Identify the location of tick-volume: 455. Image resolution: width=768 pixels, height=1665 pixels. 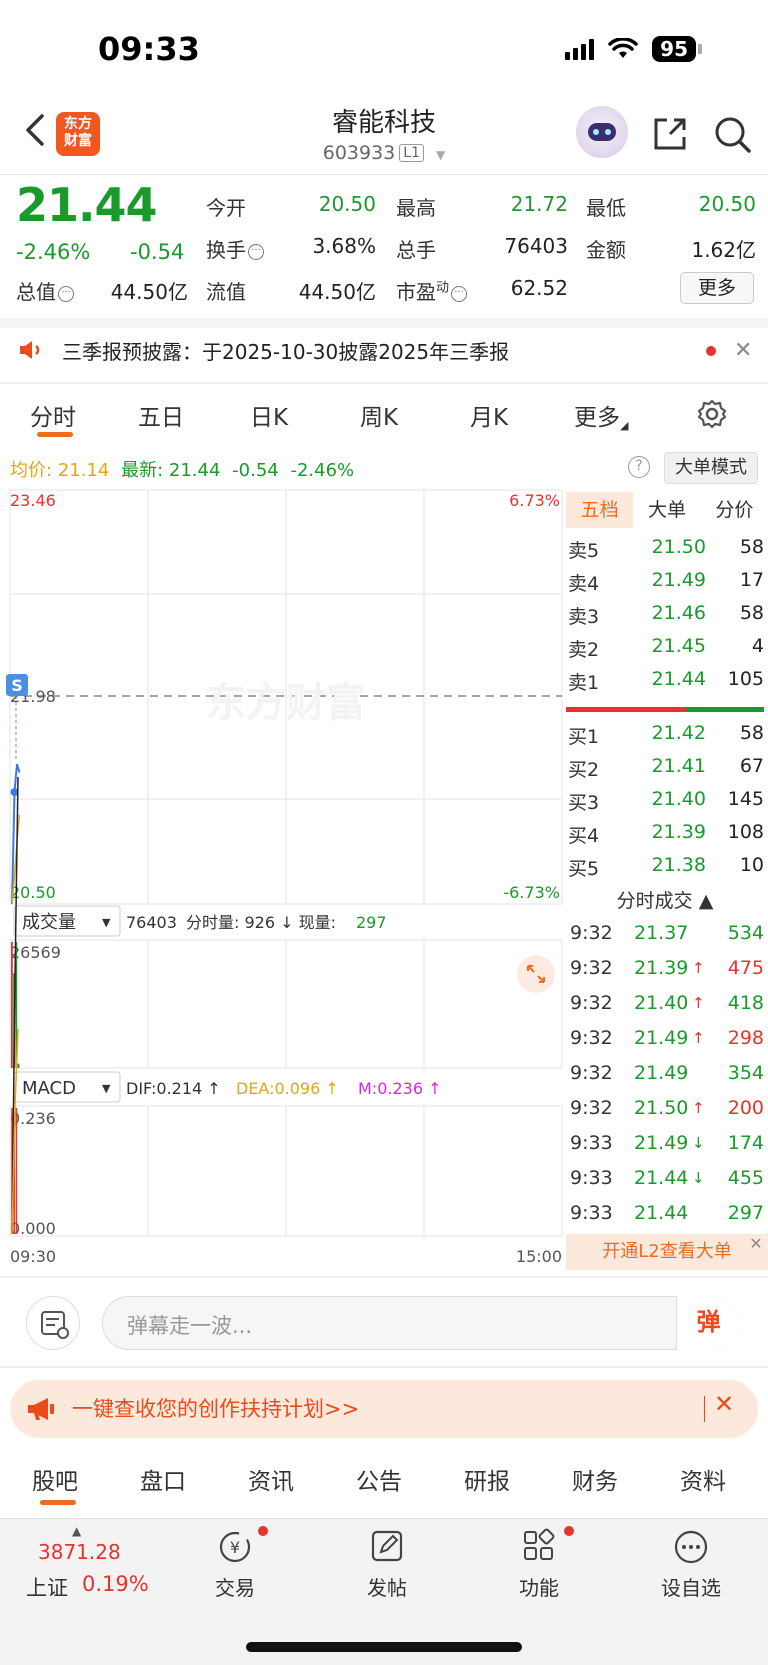
(745, 1178).